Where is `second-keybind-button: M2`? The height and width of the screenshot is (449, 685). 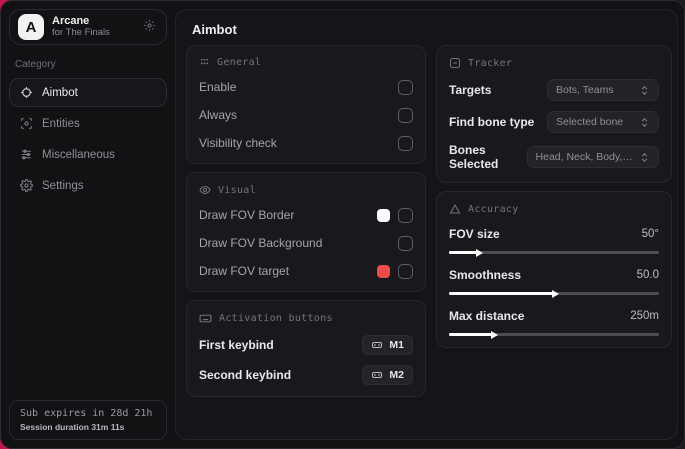
second-keybind-button: M2 is located at coordinates (387, 375).